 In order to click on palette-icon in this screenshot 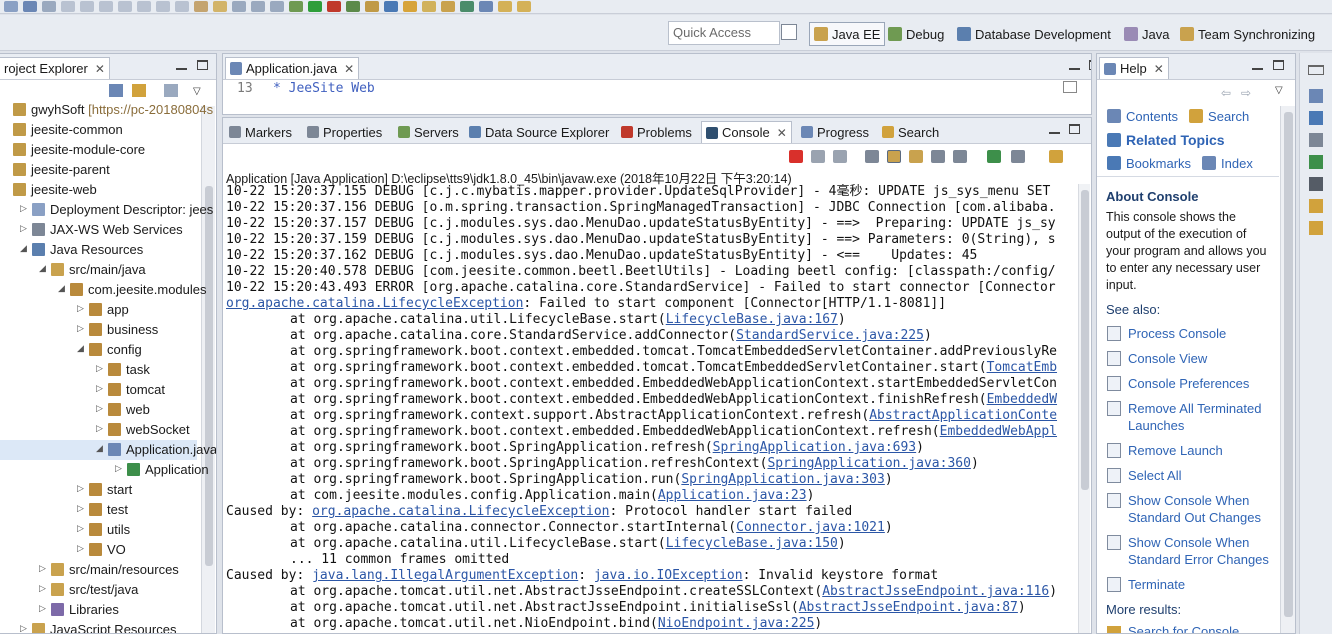, I will do `click(1316, 228)`.